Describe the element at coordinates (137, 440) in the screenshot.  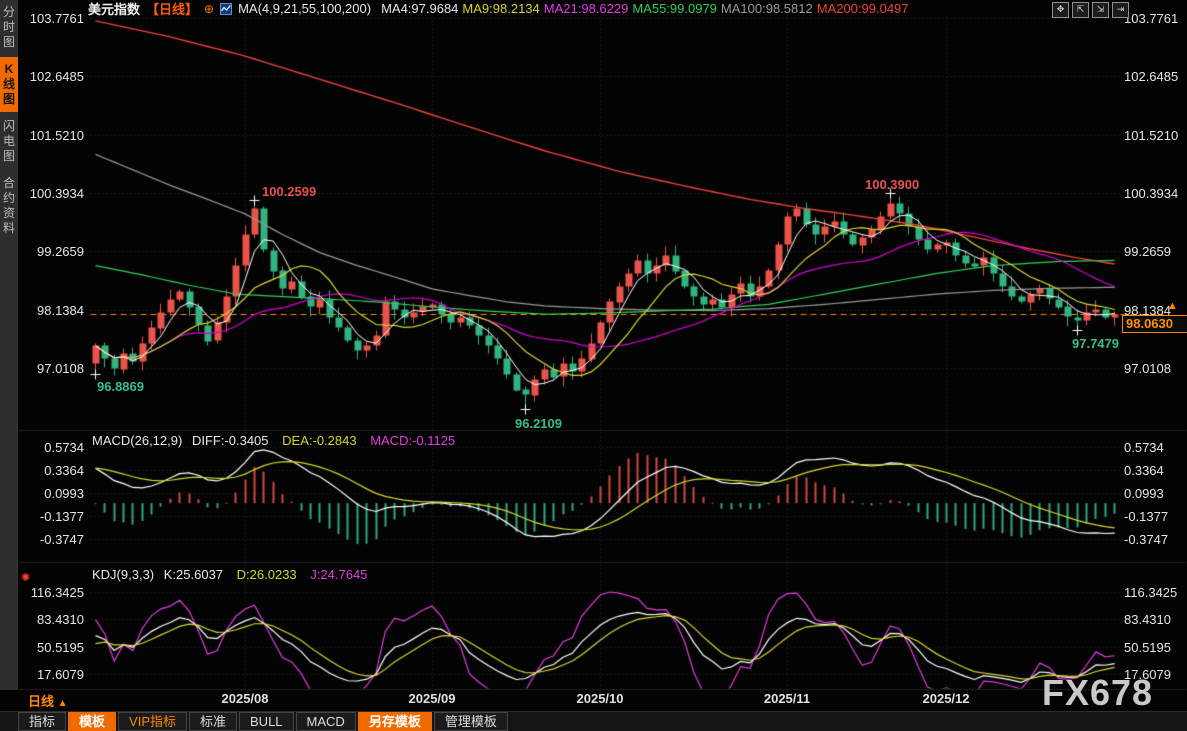
I see `macd-title: MACD(26,12,9)` at that location.